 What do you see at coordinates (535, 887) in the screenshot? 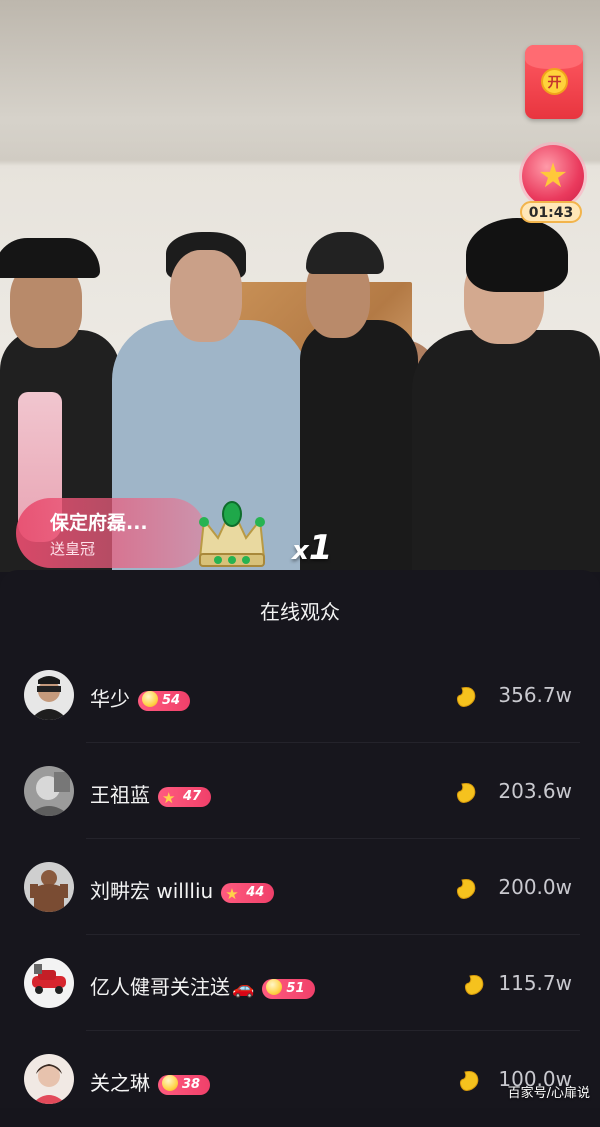
I see `contribution-amount: 200.0w` at bounding box center [535, 887].